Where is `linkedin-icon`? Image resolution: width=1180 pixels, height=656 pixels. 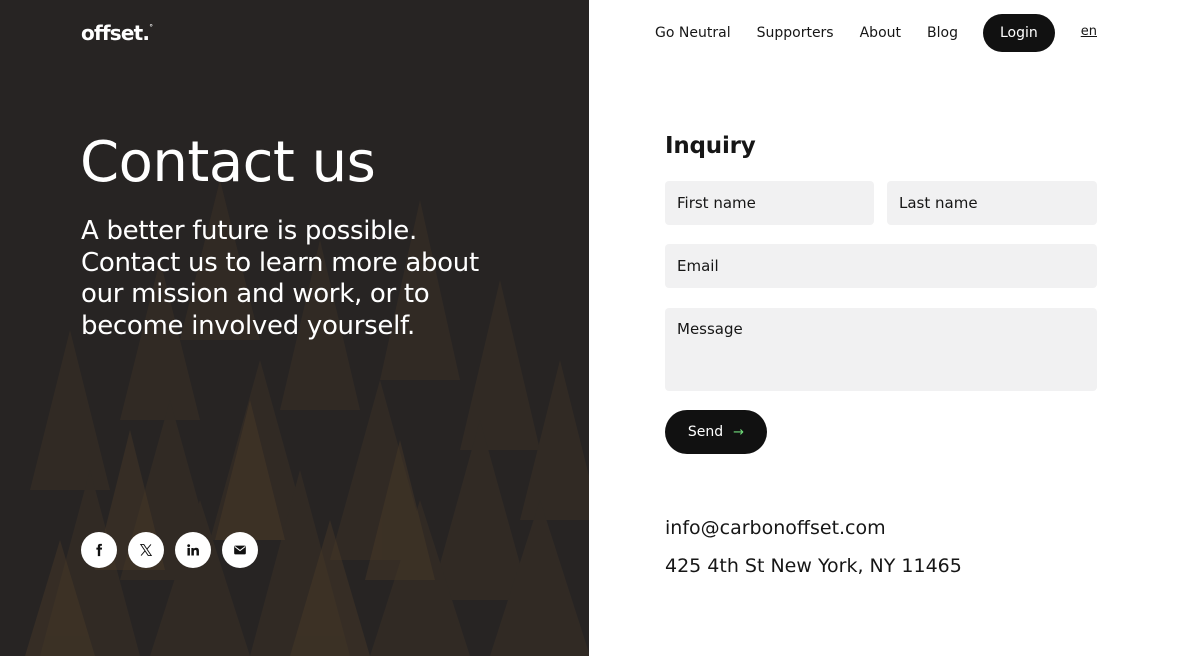
linkedin-icon is located at coordinates (193, 550).